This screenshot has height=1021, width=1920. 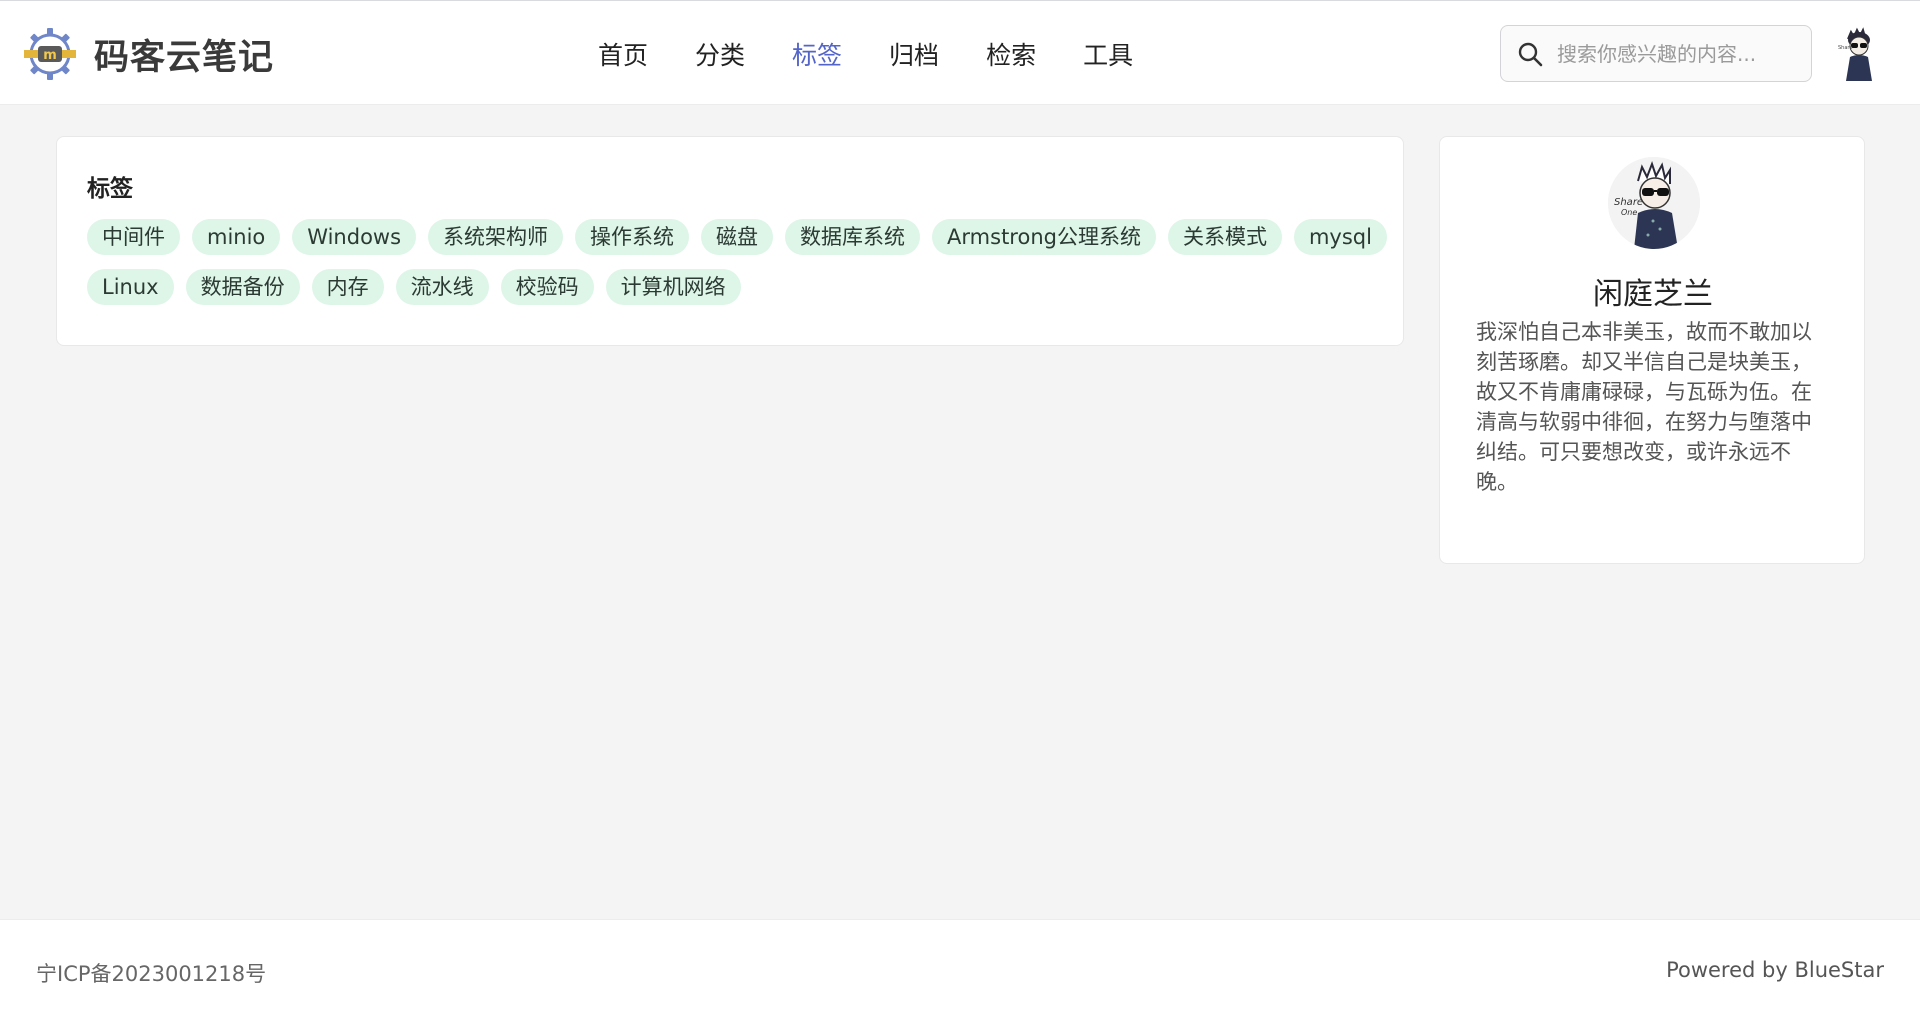 What do you see at coordinates (1340, 237) in the screenshot?
I see `tag-item: mysql` at bounding box center [1340, 237].